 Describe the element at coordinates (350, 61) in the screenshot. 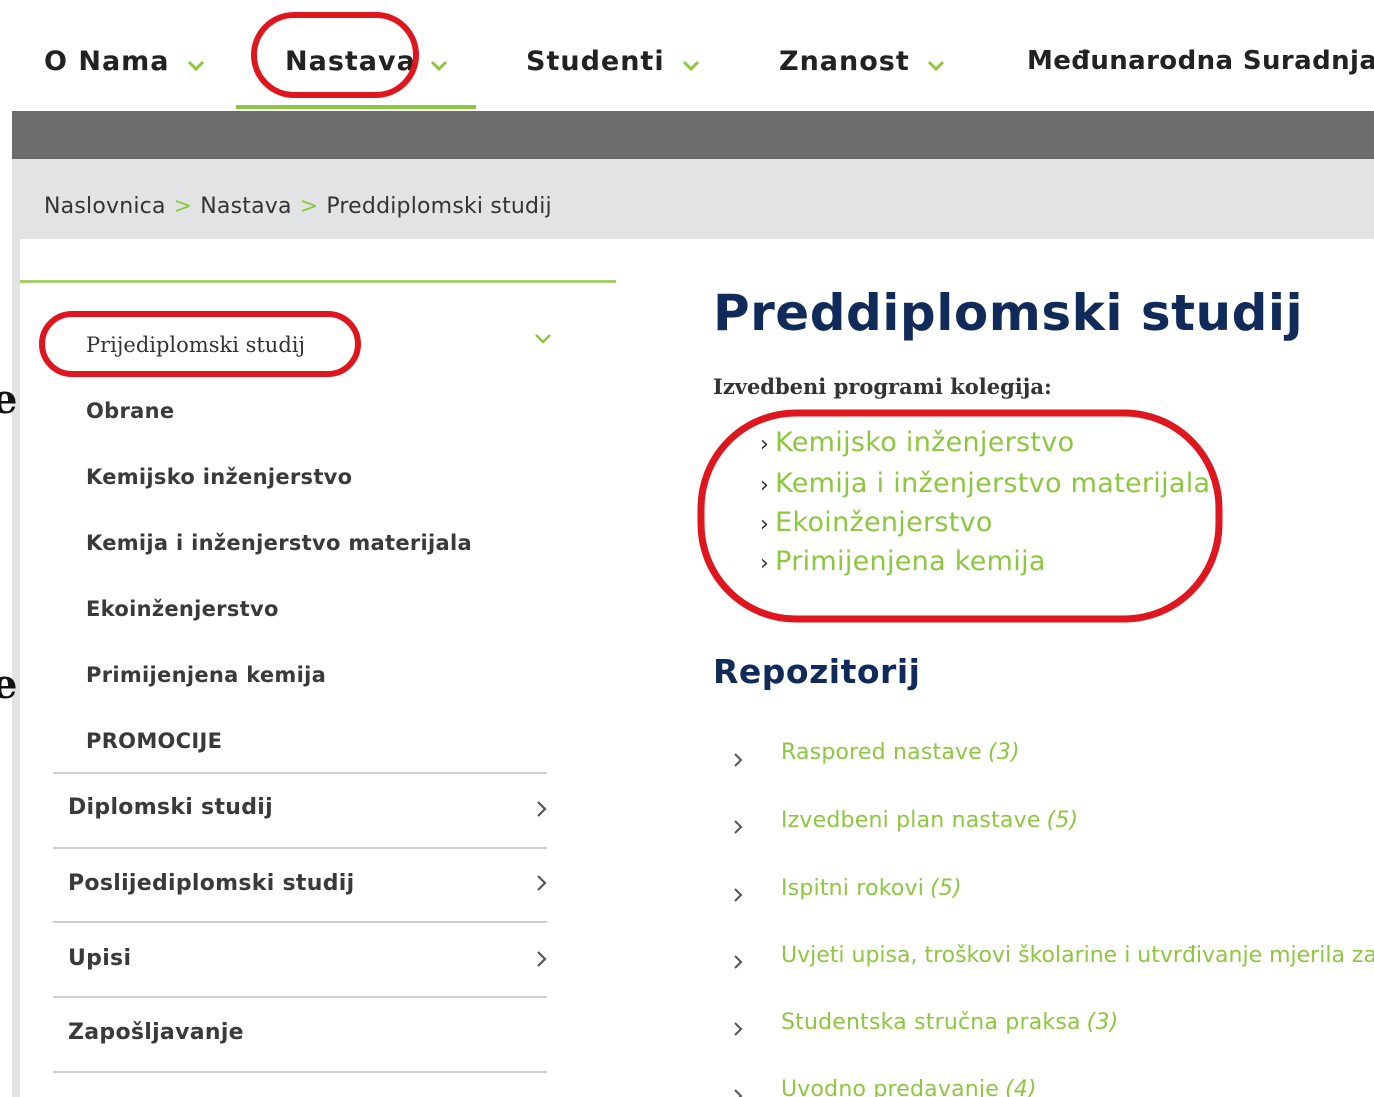

I see `nav-item-nastava: Nastava` at that location.